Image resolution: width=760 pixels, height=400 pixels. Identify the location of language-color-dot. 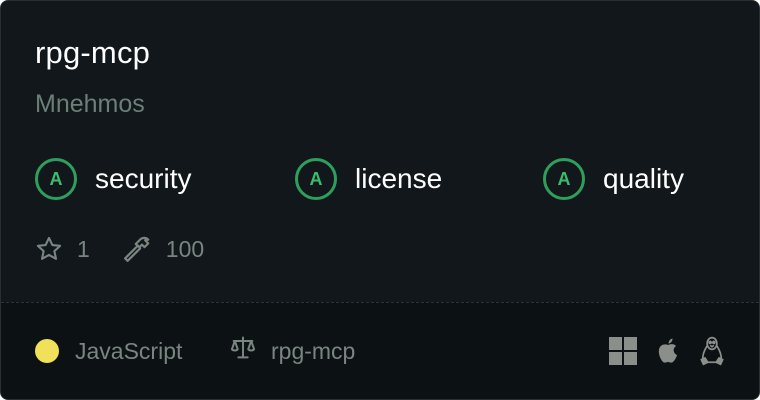
(47, 351).